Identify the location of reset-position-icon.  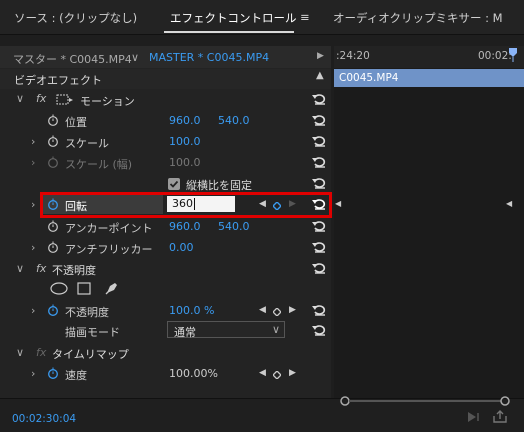
(319, 120).